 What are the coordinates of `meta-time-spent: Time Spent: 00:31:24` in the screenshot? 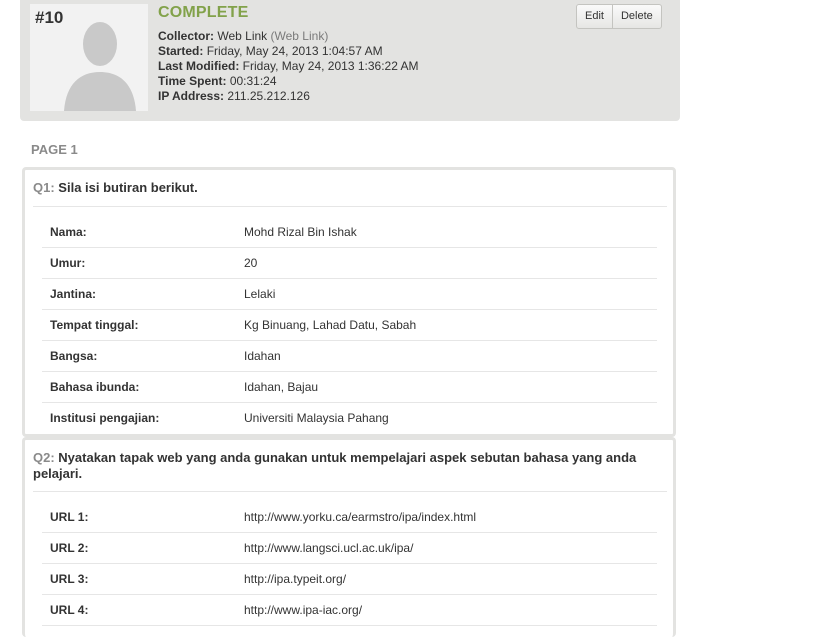 It's located at (217, 81).